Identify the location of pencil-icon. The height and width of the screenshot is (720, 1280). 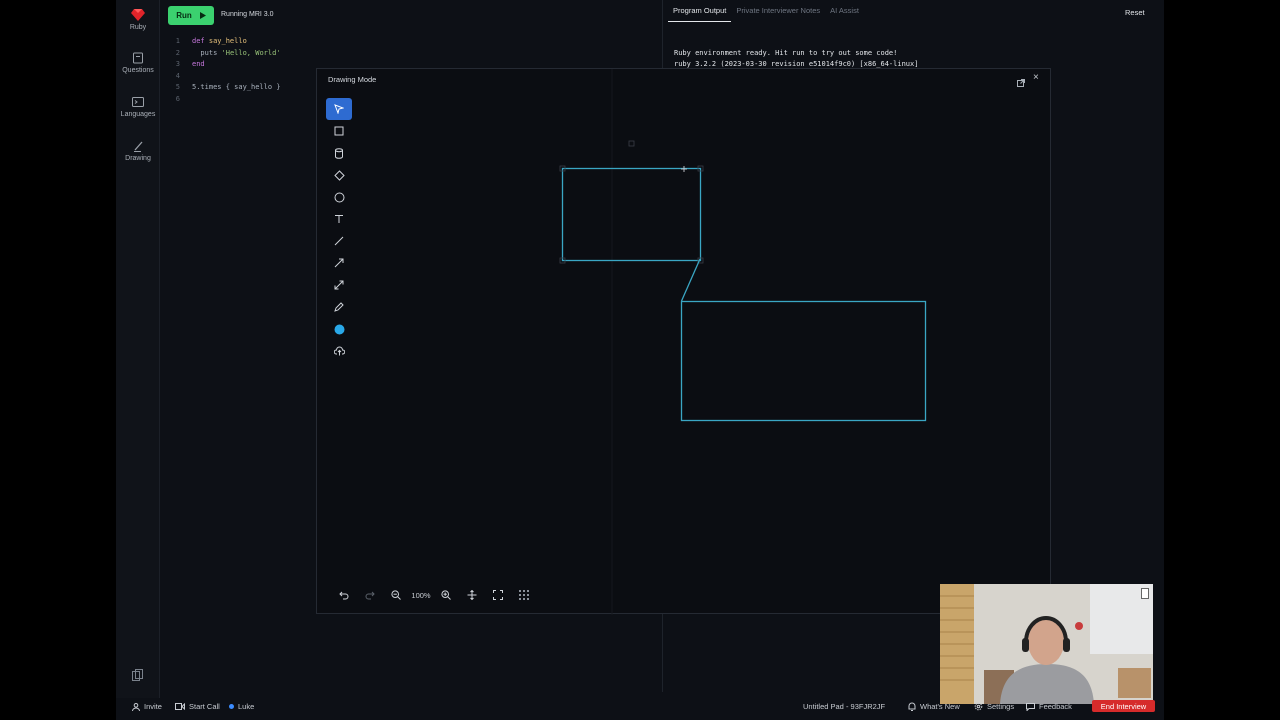
(138, 146).